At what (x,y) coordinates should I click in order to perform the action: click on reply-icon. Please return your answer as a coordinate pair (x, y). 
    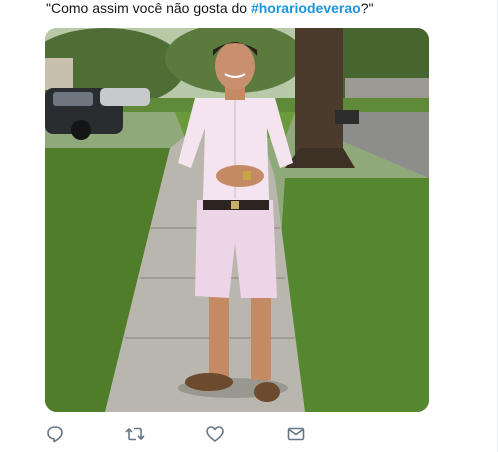
    Looking at the image, I should click on (56, 435).